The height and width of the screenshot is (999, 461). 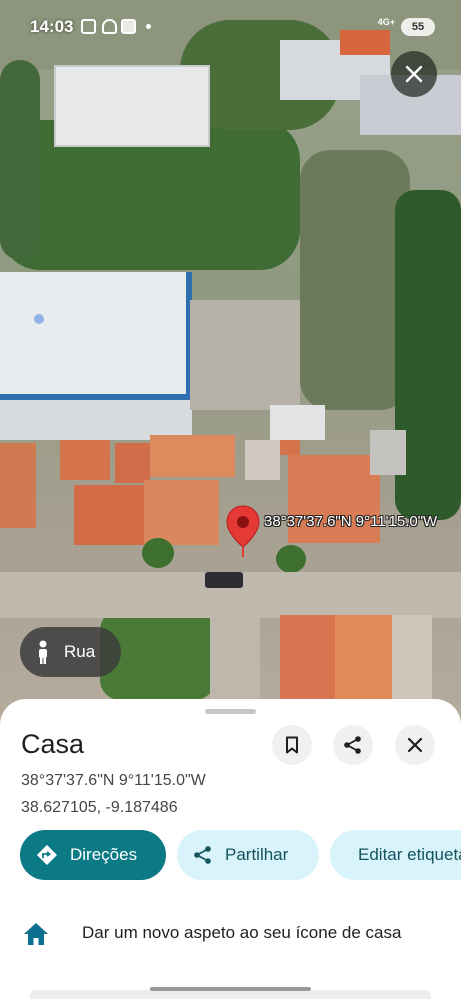 I want to click on drag-handle, so click(x=230, y=711).